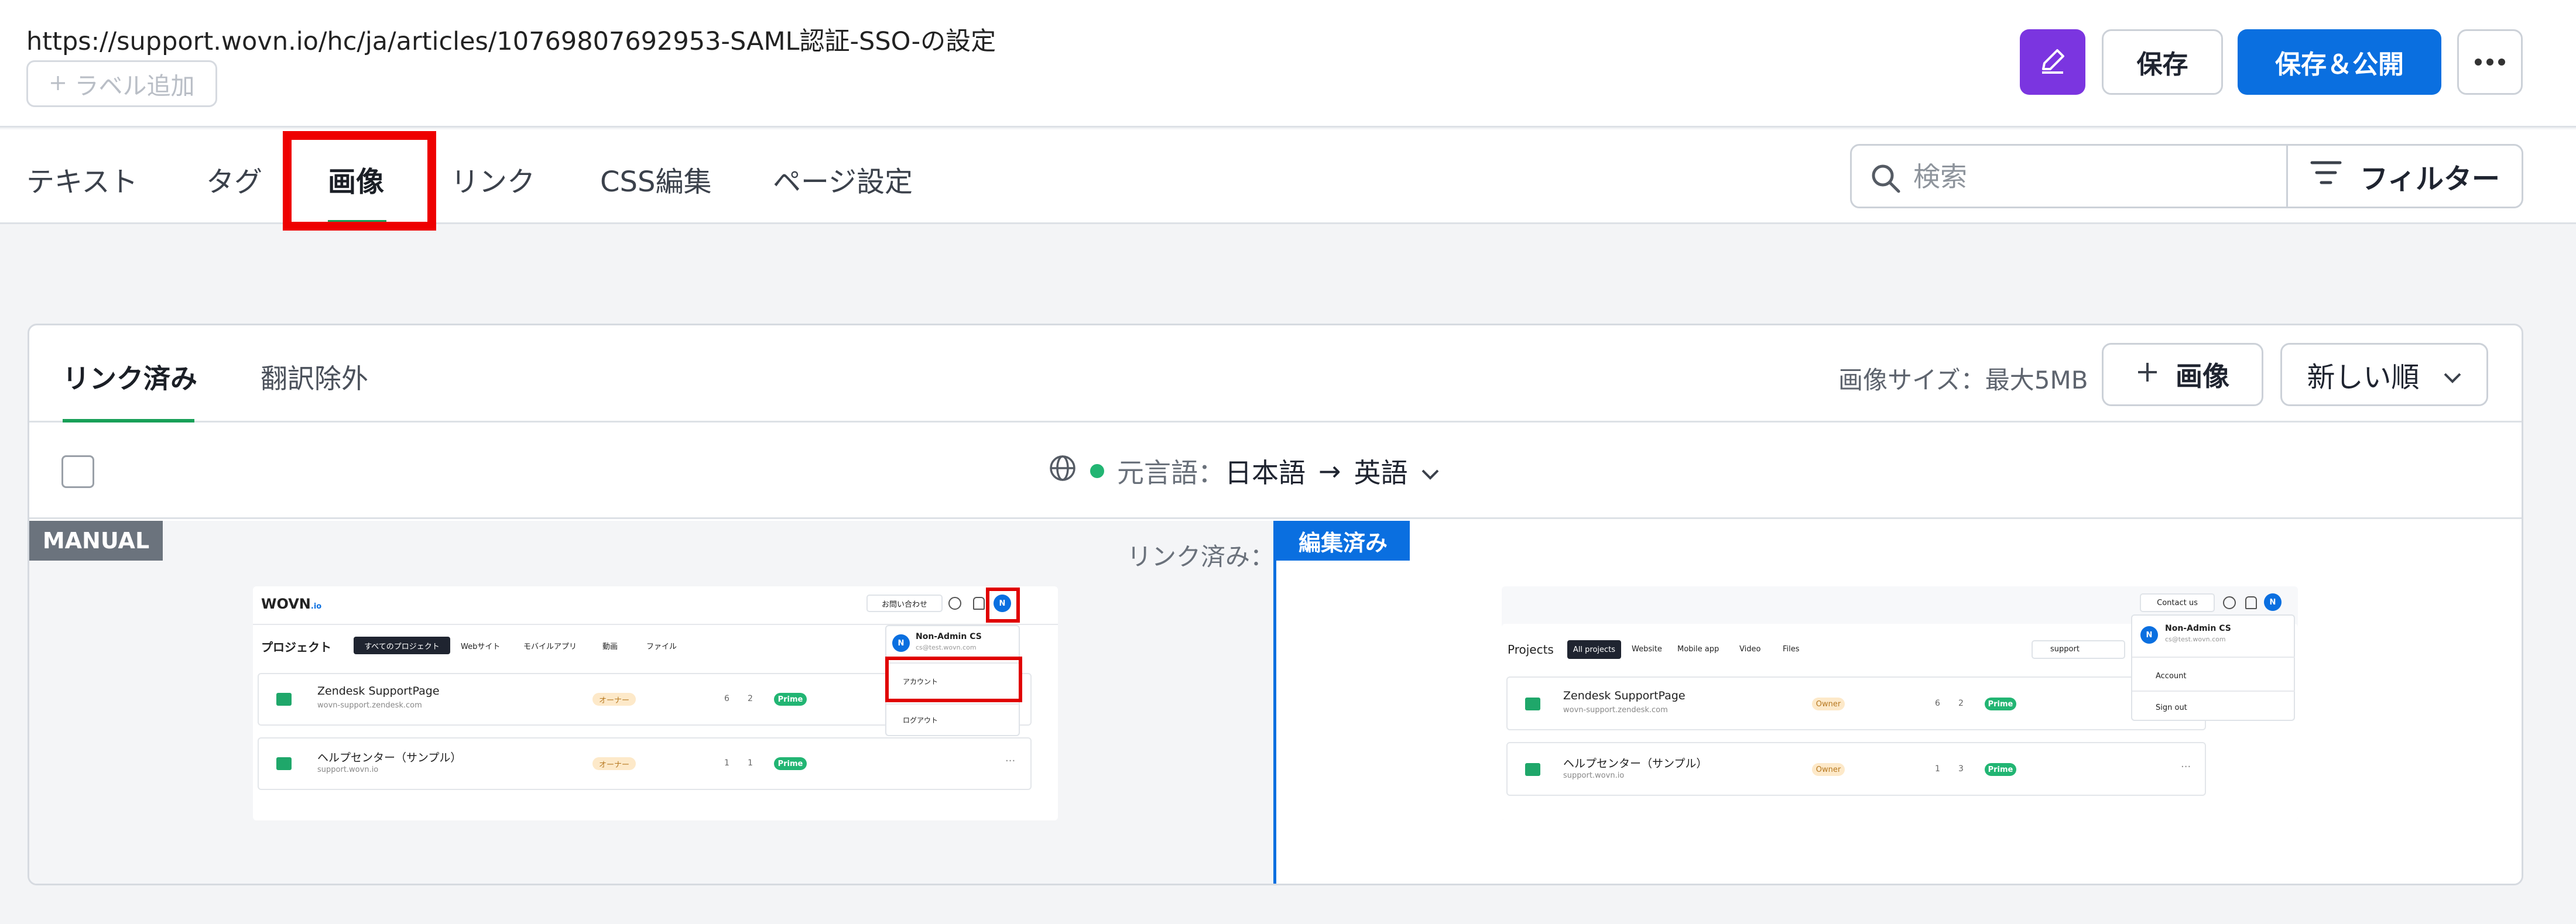 Image resolution: width=2576 pixels, height=924 pixels. Describe the element at coordinates (1750, 650) in the screenshot. I see `filter-chip: Video` at that location.